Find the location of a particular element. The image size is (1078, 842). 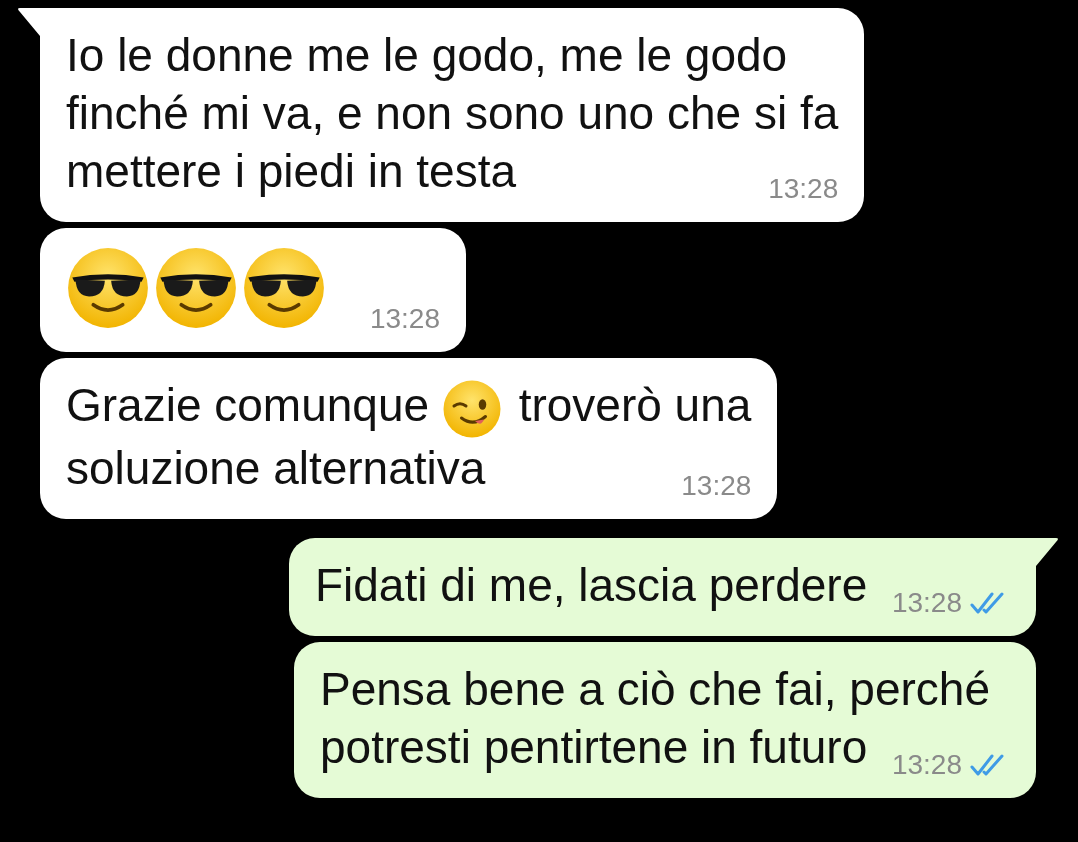

message-text: mettere i piedi in testa is located at coordinates (291, 171).